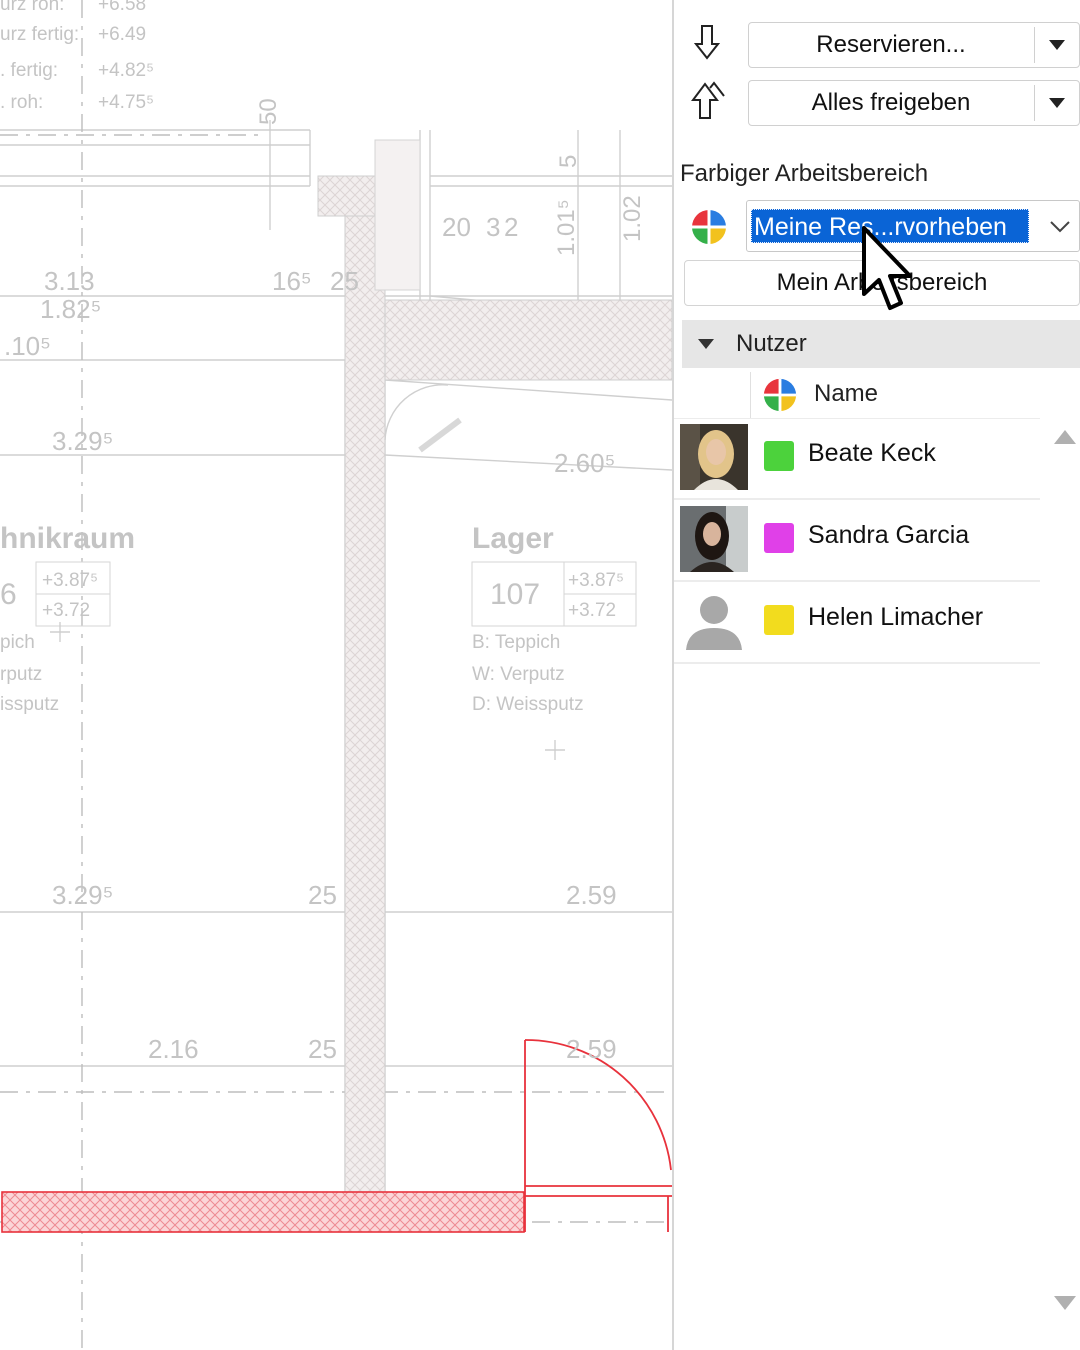 The width and height of the screenshot is (1080, 1350). What do you see at coordinates (126, 102) in the screenshot?
I see `plan-text: +4.75⁵` at bounding box center [126, 102].